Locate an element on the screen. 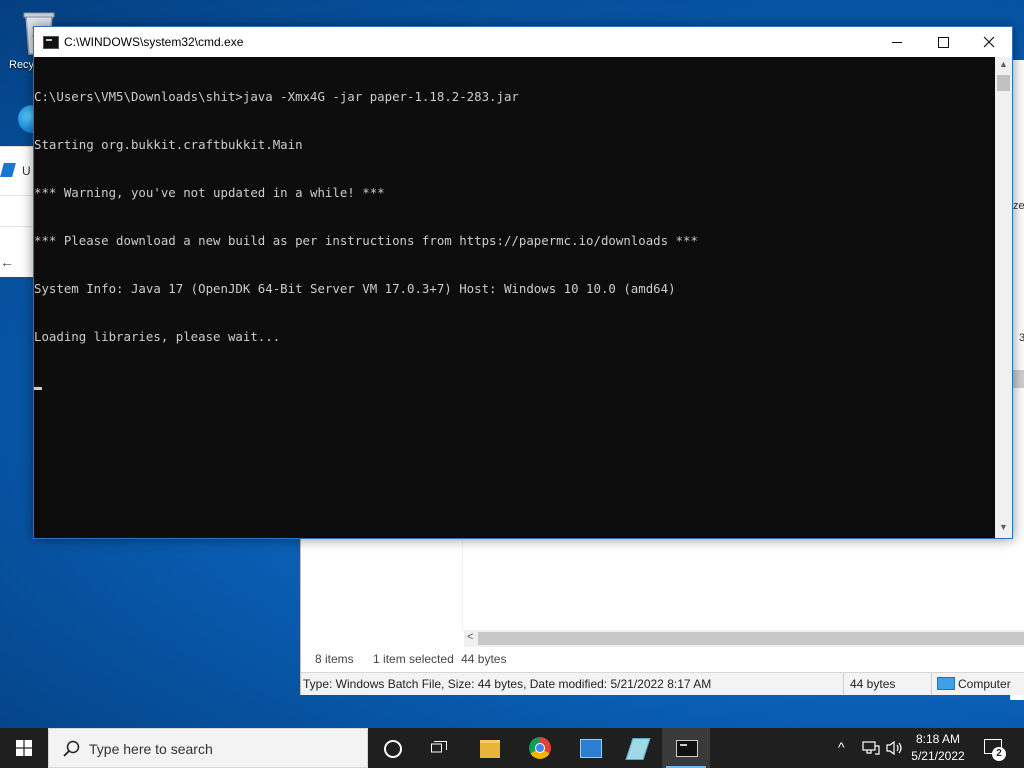  text-cursor is located at coordinates (38, 388).